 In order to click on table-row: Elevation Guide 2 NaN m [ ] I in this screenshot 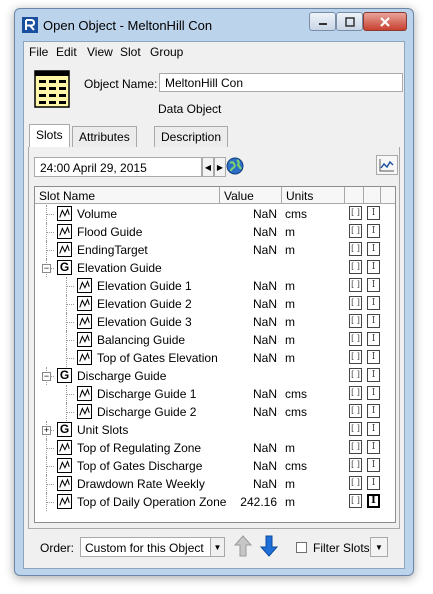, I will do `click(215, 304)`.